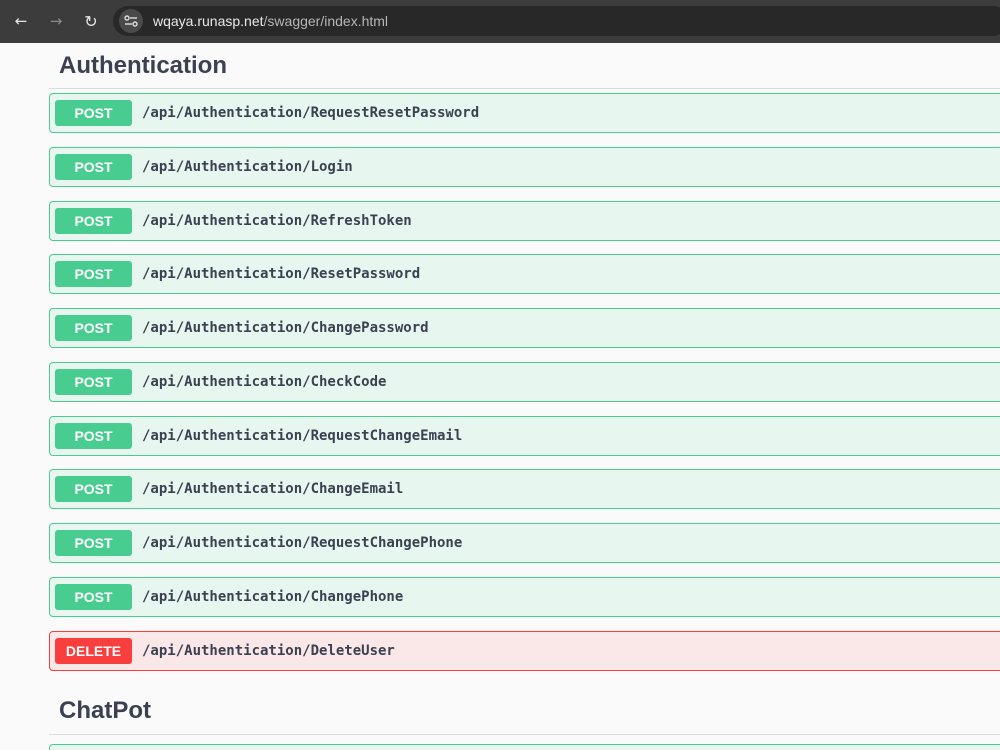 This screenshot has width=1000, height=750. What do you see at coordinates (524, 274) in the screenshot?
I see `opblock-post-reset-password: POST /api/Authentication/ResetPassword` at bounding box center [524, 274].